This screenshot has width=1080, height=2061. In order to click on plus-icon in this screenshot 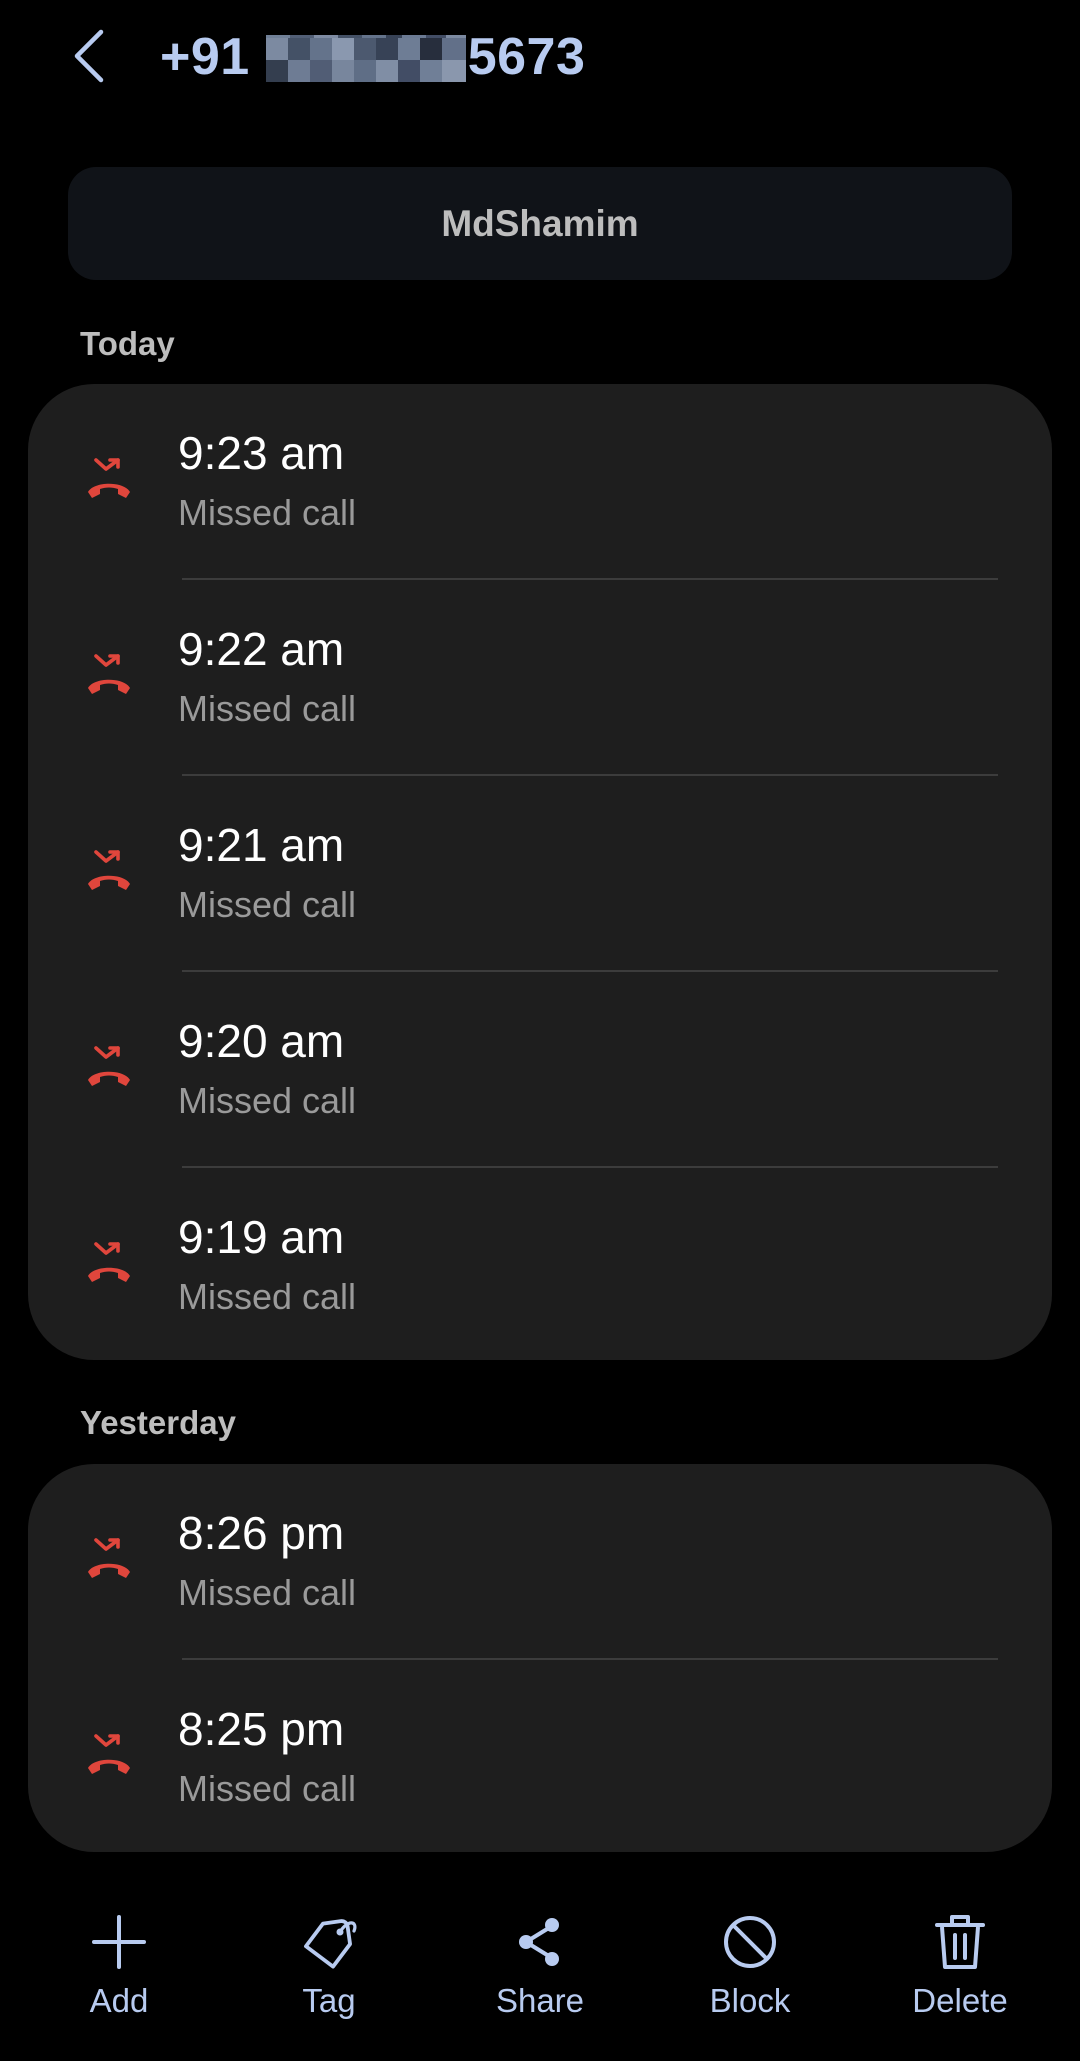, I will do `click(119, 1942)`.